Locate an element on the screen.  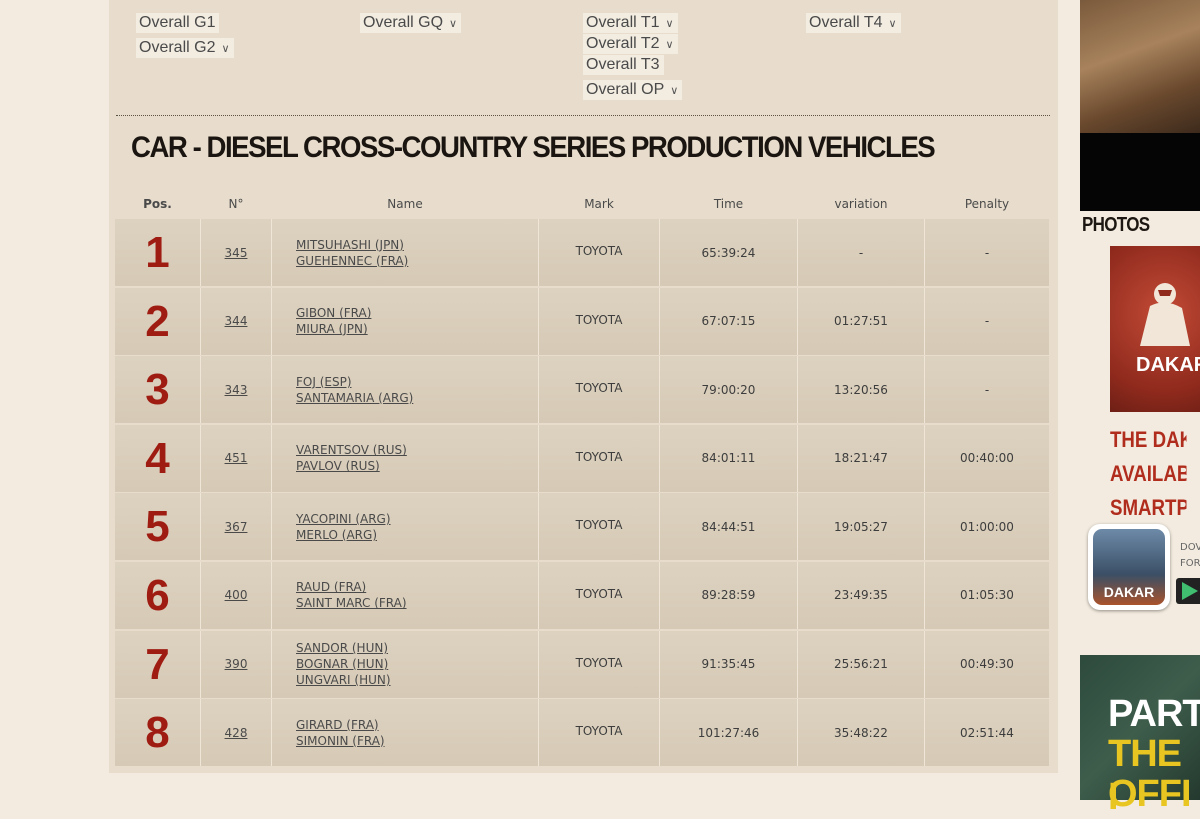
category-dropdown: Overall OP ∨ is located at coordinates (633, 90).